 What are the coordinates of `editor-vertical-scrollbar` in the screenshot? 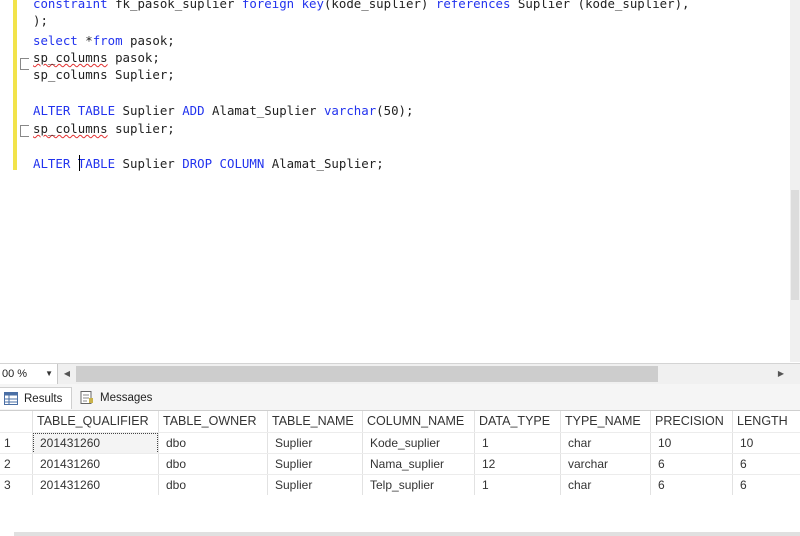 It's located at (795, 181).